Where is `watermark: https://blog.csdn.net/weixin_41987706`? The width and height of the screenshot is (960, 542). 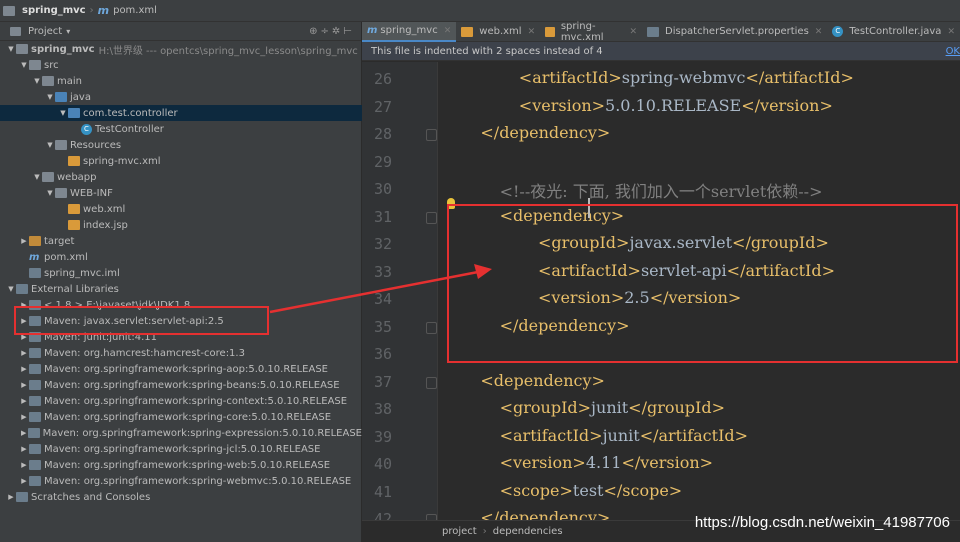 watermark: https://blog.csdn.net/weixin_41987706 is located at coordinates (822, 522).